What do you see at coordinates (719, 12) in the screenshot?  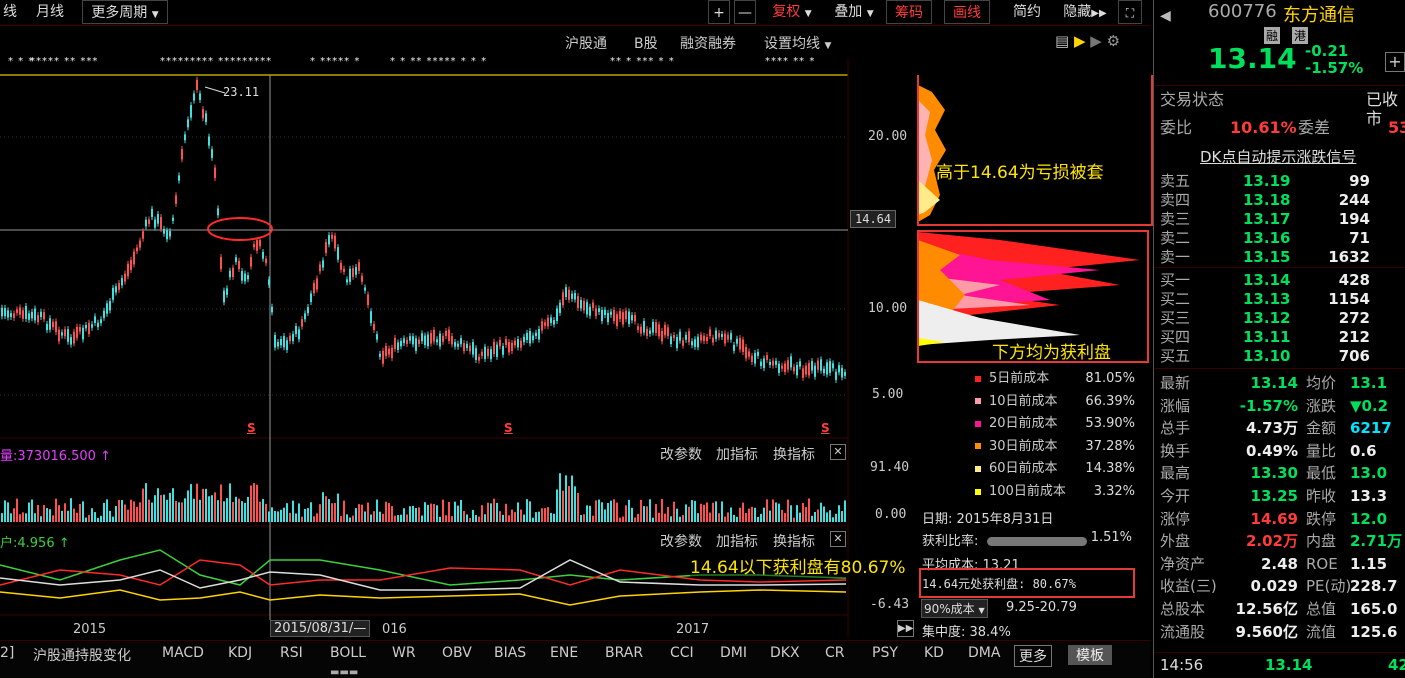 I see `zoom-in-button: +` at bounding box center [719, 12].